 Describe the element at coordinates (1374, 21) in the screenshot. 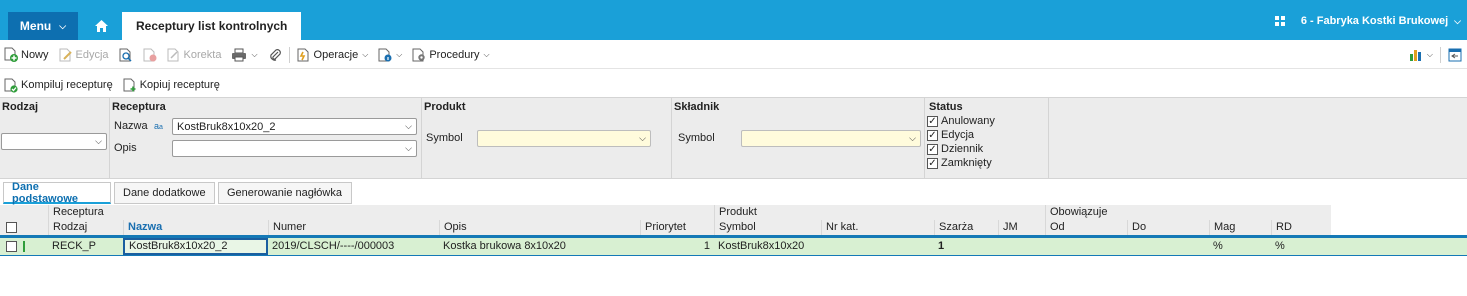

I see `company-name: 6 - Fabryka Kostki Brukowej` at that location.